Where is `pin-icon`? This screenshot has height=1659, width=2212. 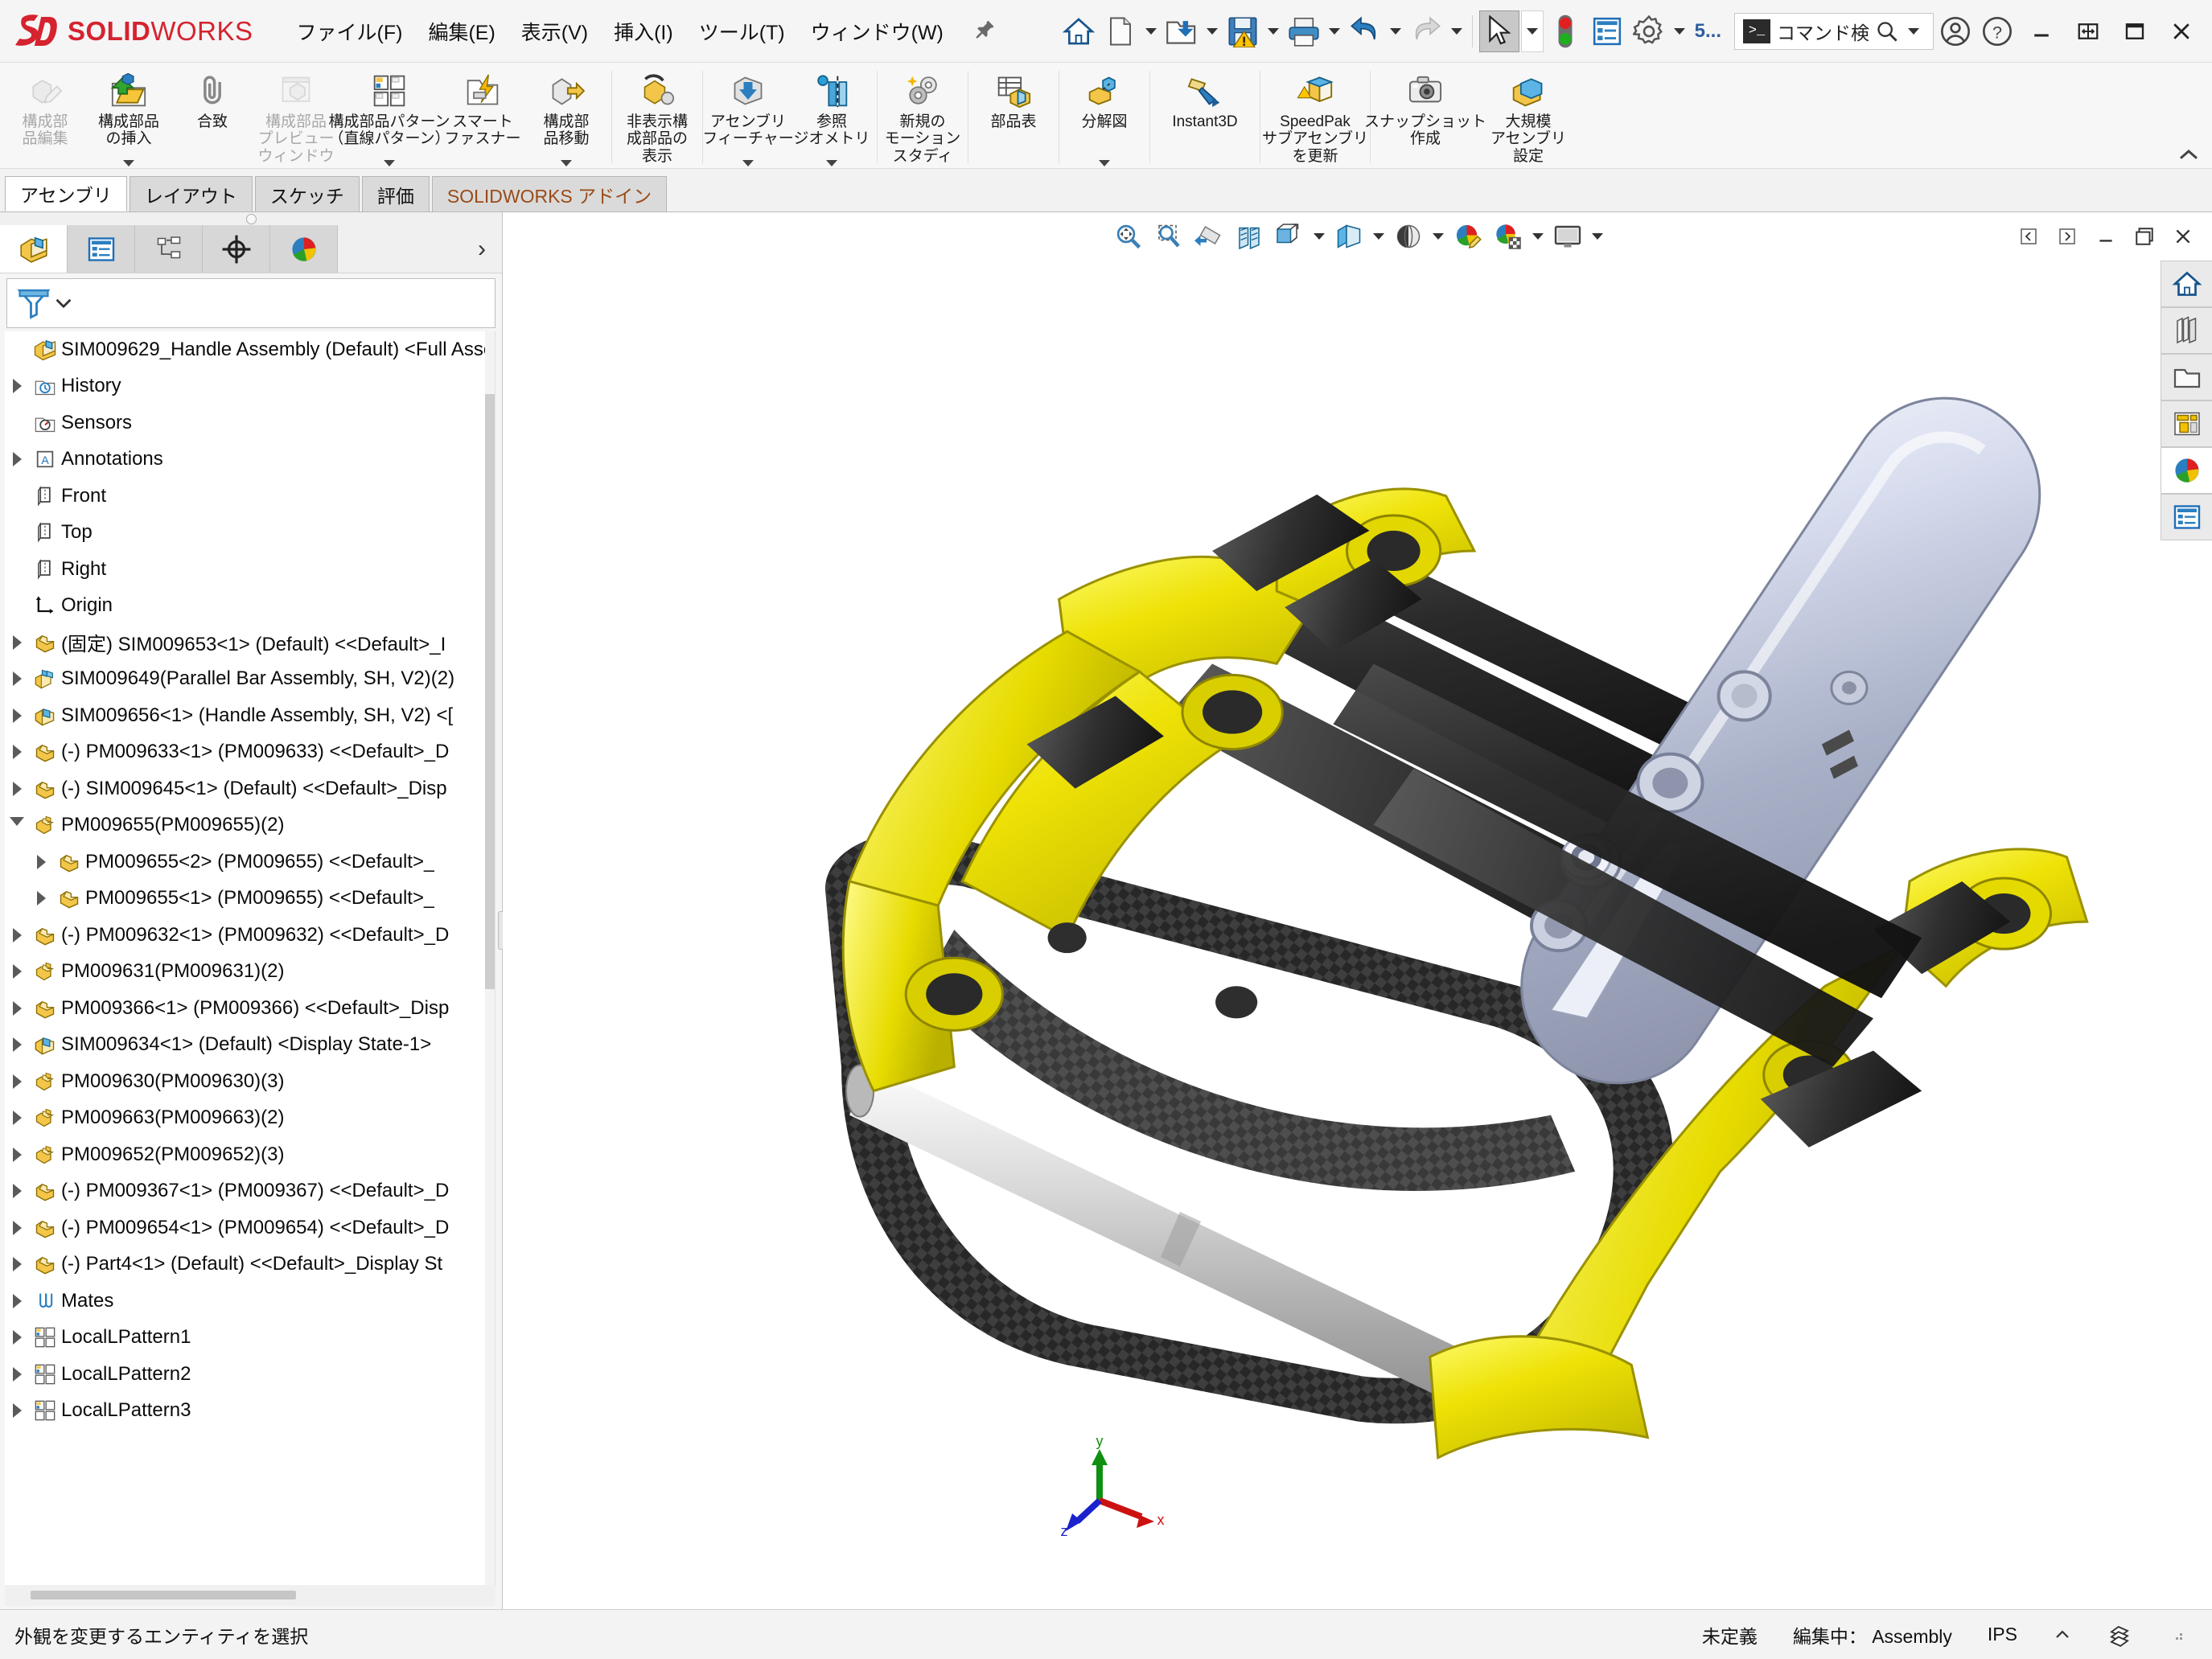
pin-icon is located at coordinates (984, 30).